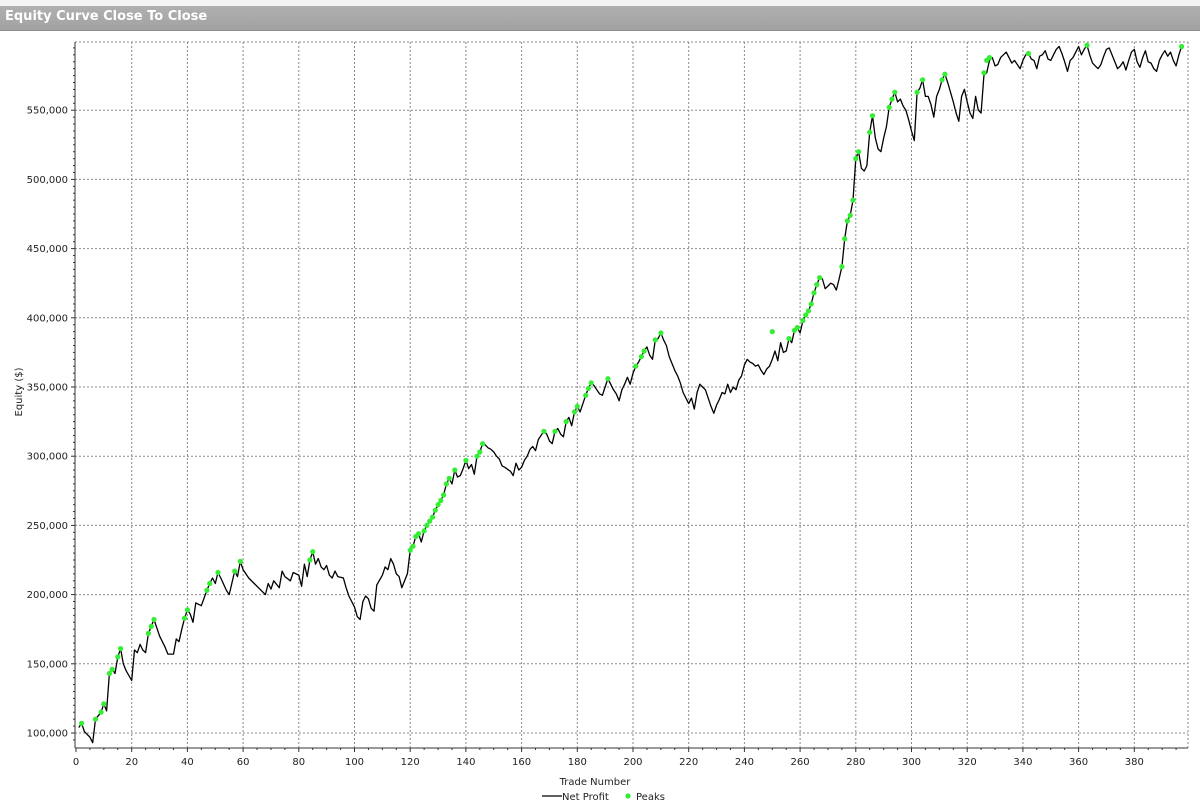 Image resolution: width=1200 pixels, height=804 pixels. I want to click on y-axis-title: Equity ($), so click(19, 391).